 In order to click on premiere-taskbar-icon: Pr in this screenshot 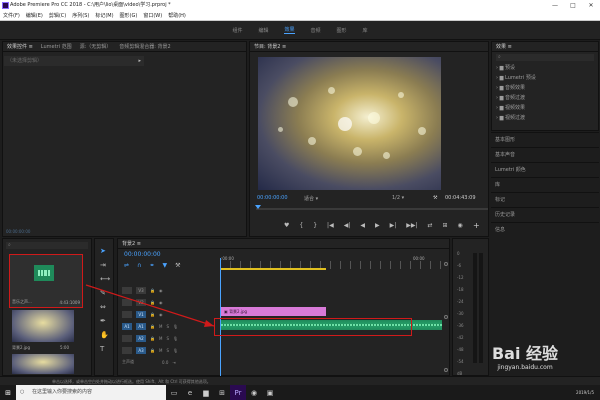, I will do `click(238, 392)`.